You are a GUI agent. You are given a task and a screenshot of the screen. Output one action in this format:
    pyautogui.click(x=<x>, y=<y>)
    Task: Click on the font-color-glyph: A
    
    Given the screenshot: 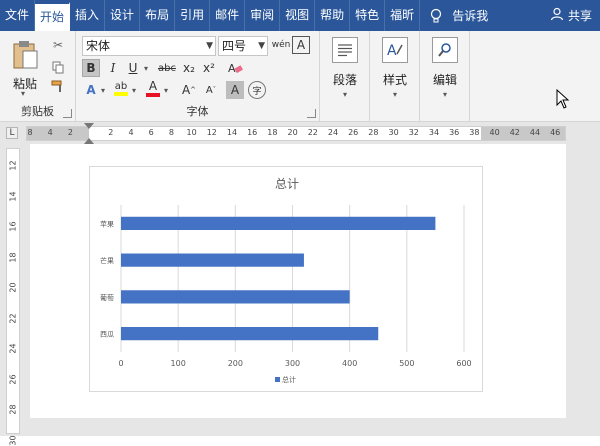 What is the action you would take?
    pyautogui.click(x=153, y=86)
    